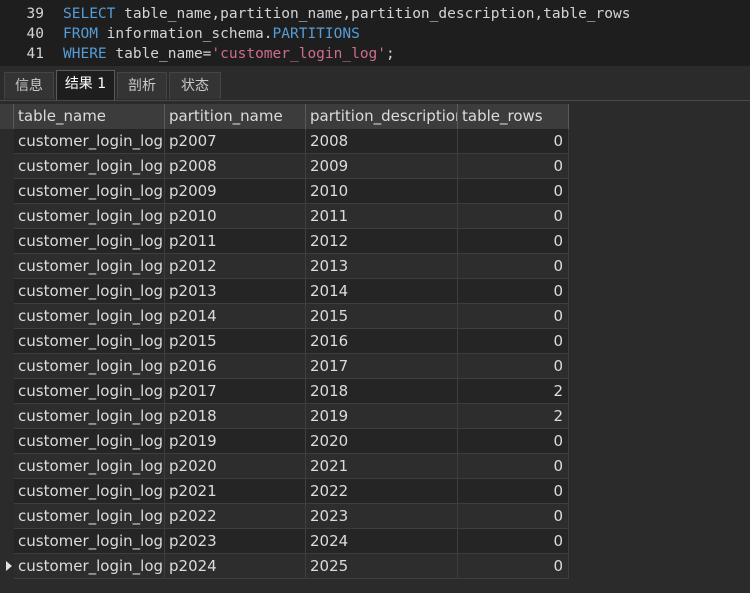 Image resolution: width=750 pixels, height=593 pixels. Describe the element at coordinates (235, 566) in the screenshot. I see `table-cell: p2024` at that location.